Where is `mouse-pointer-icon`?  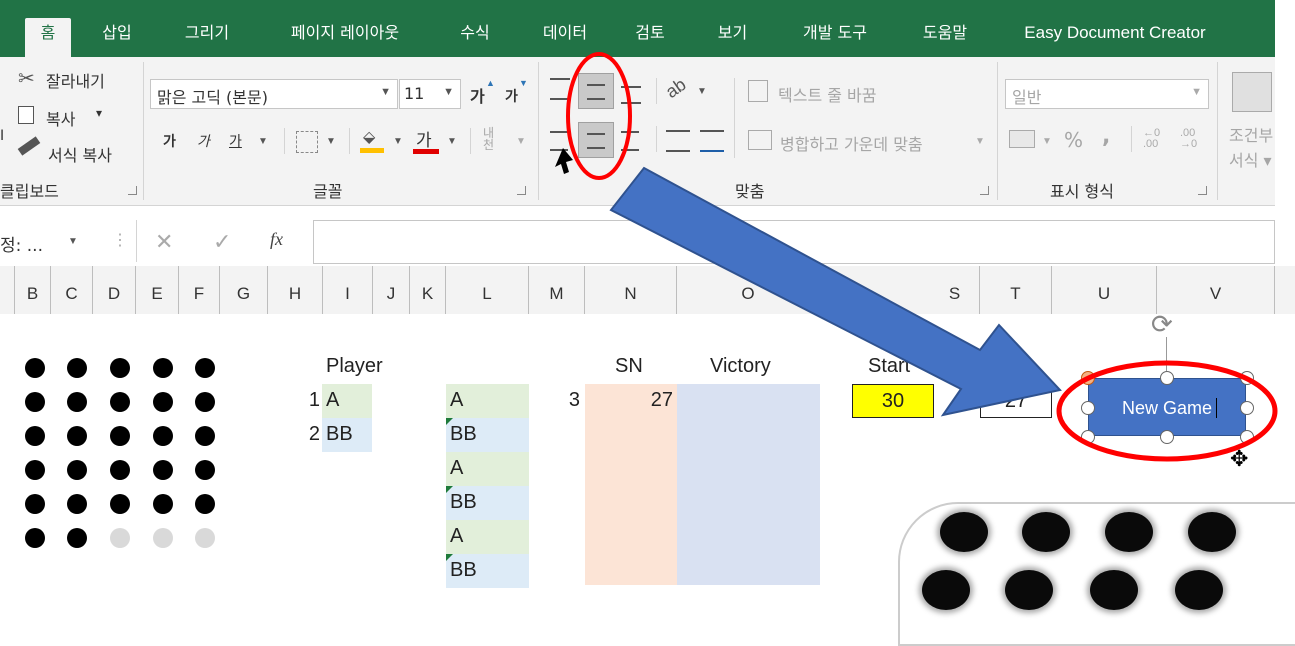 mouse-pointer-icon is located at coordinates (564, 161).